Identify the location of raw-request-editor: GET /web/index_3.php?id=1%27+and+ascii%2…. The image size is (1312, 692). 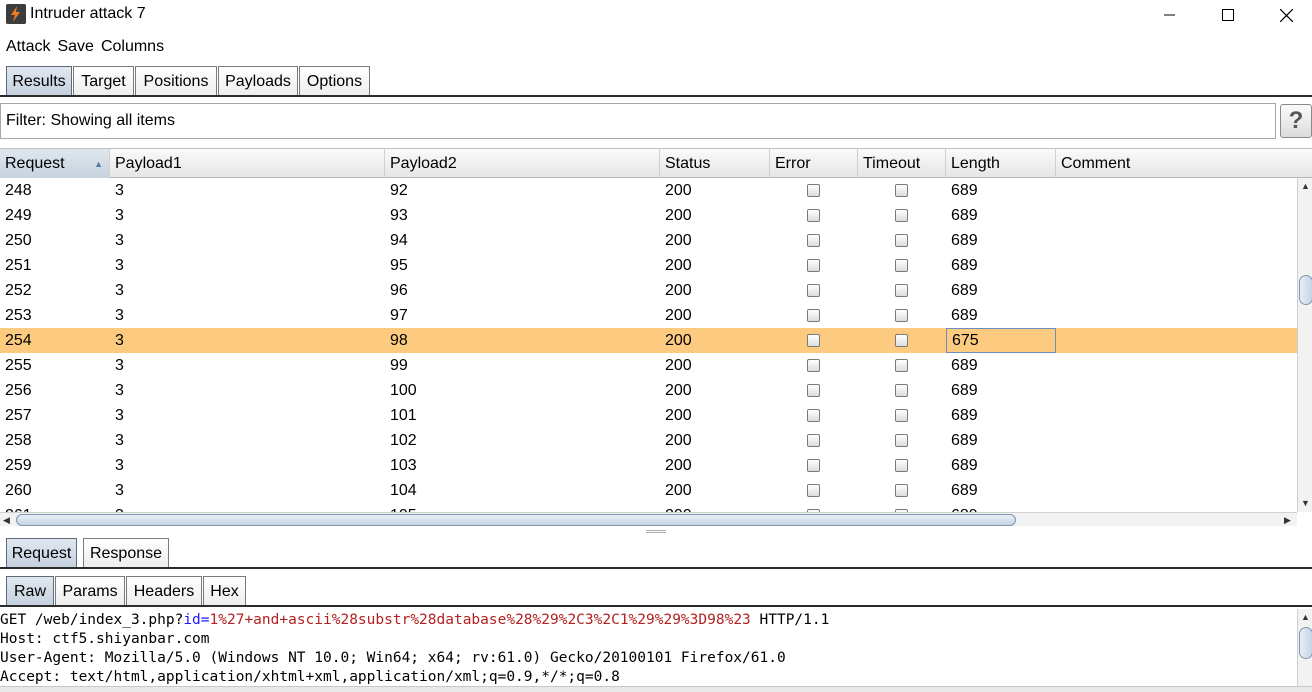
(648, 650).